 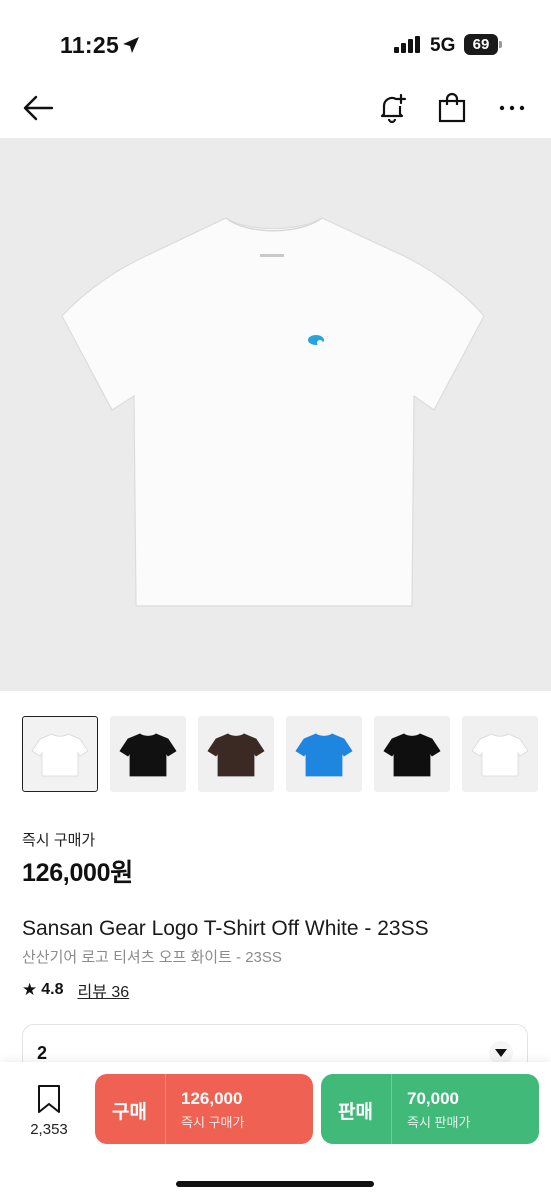 I want to click on thumbnail-strip, so click(x=286, y=755).